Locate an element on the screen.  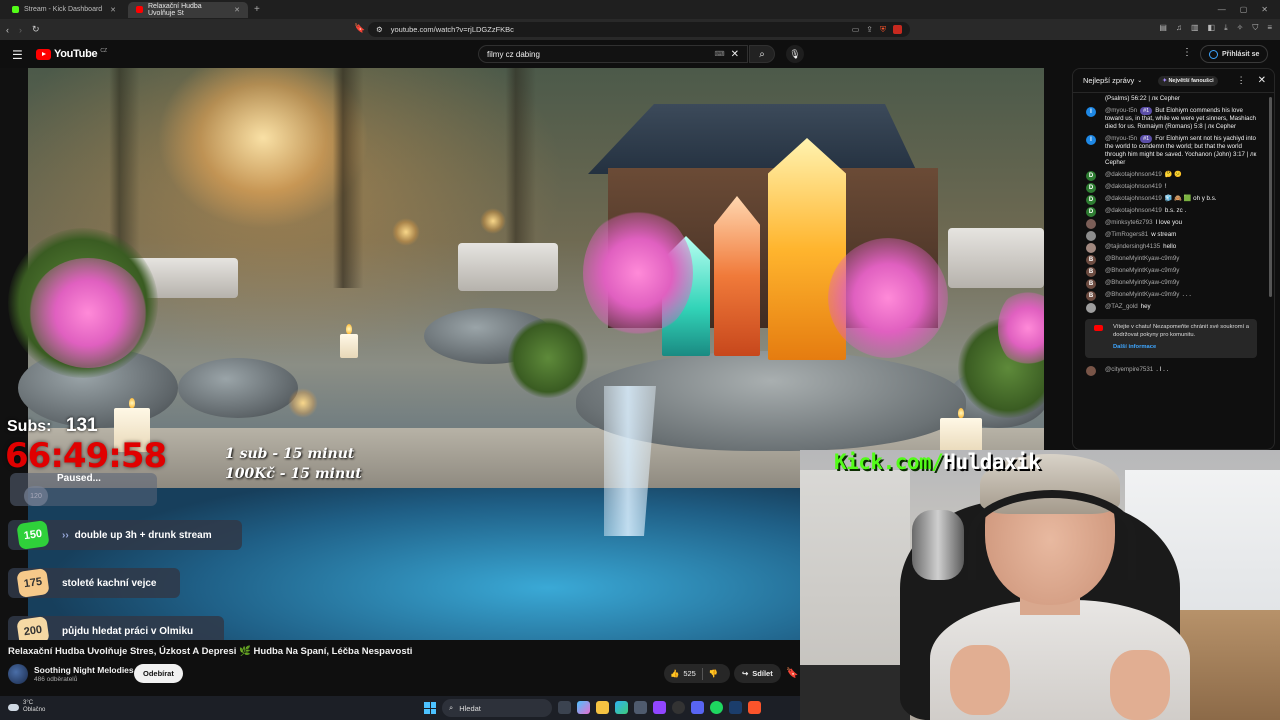
music-icon: ♫ is located at coordinates (1179, 28).